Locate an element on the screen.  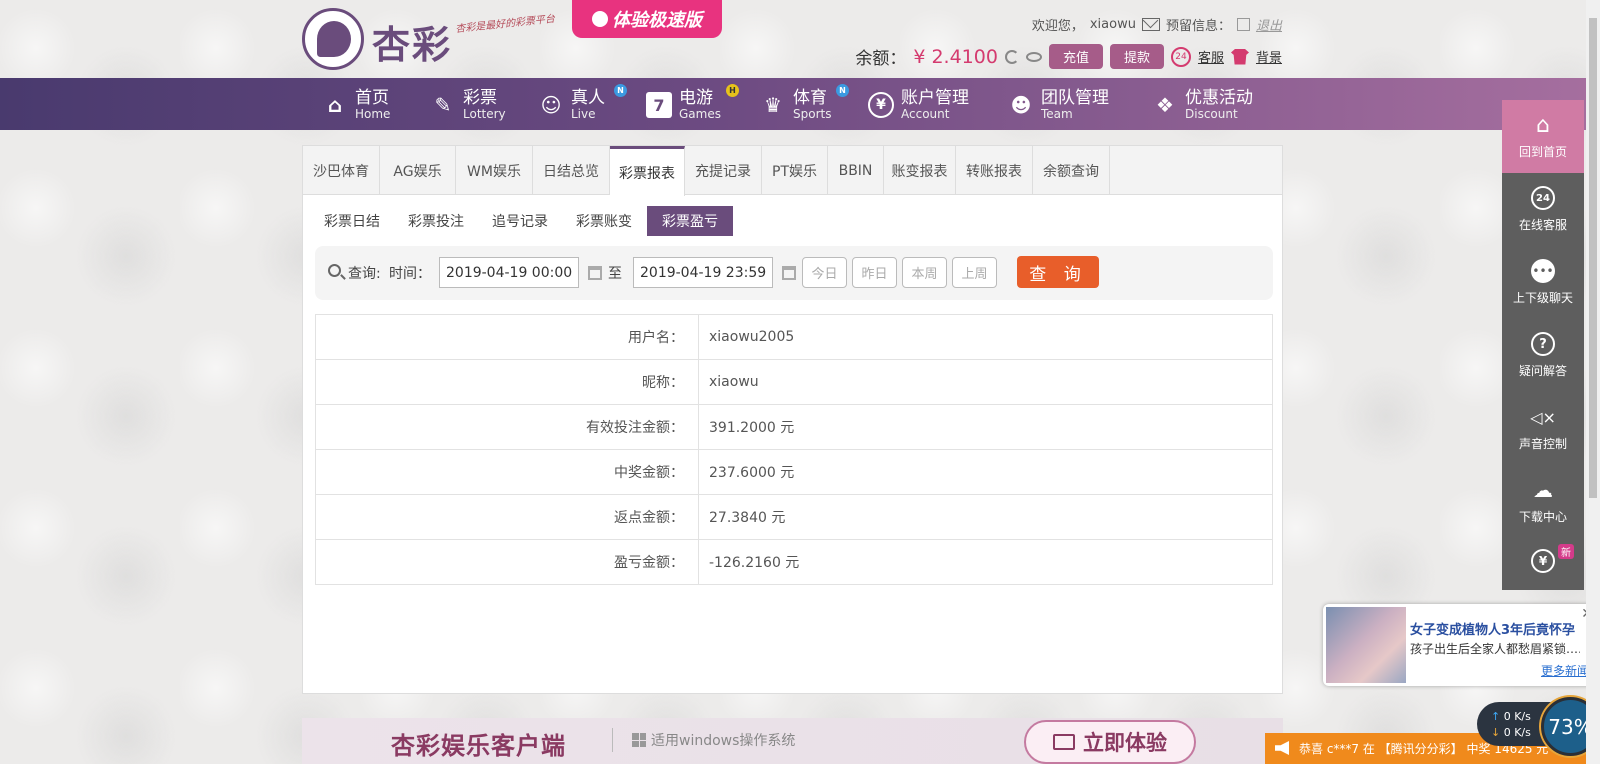
tab-pt: PT娱乐 is located at coordinates (795, 170).